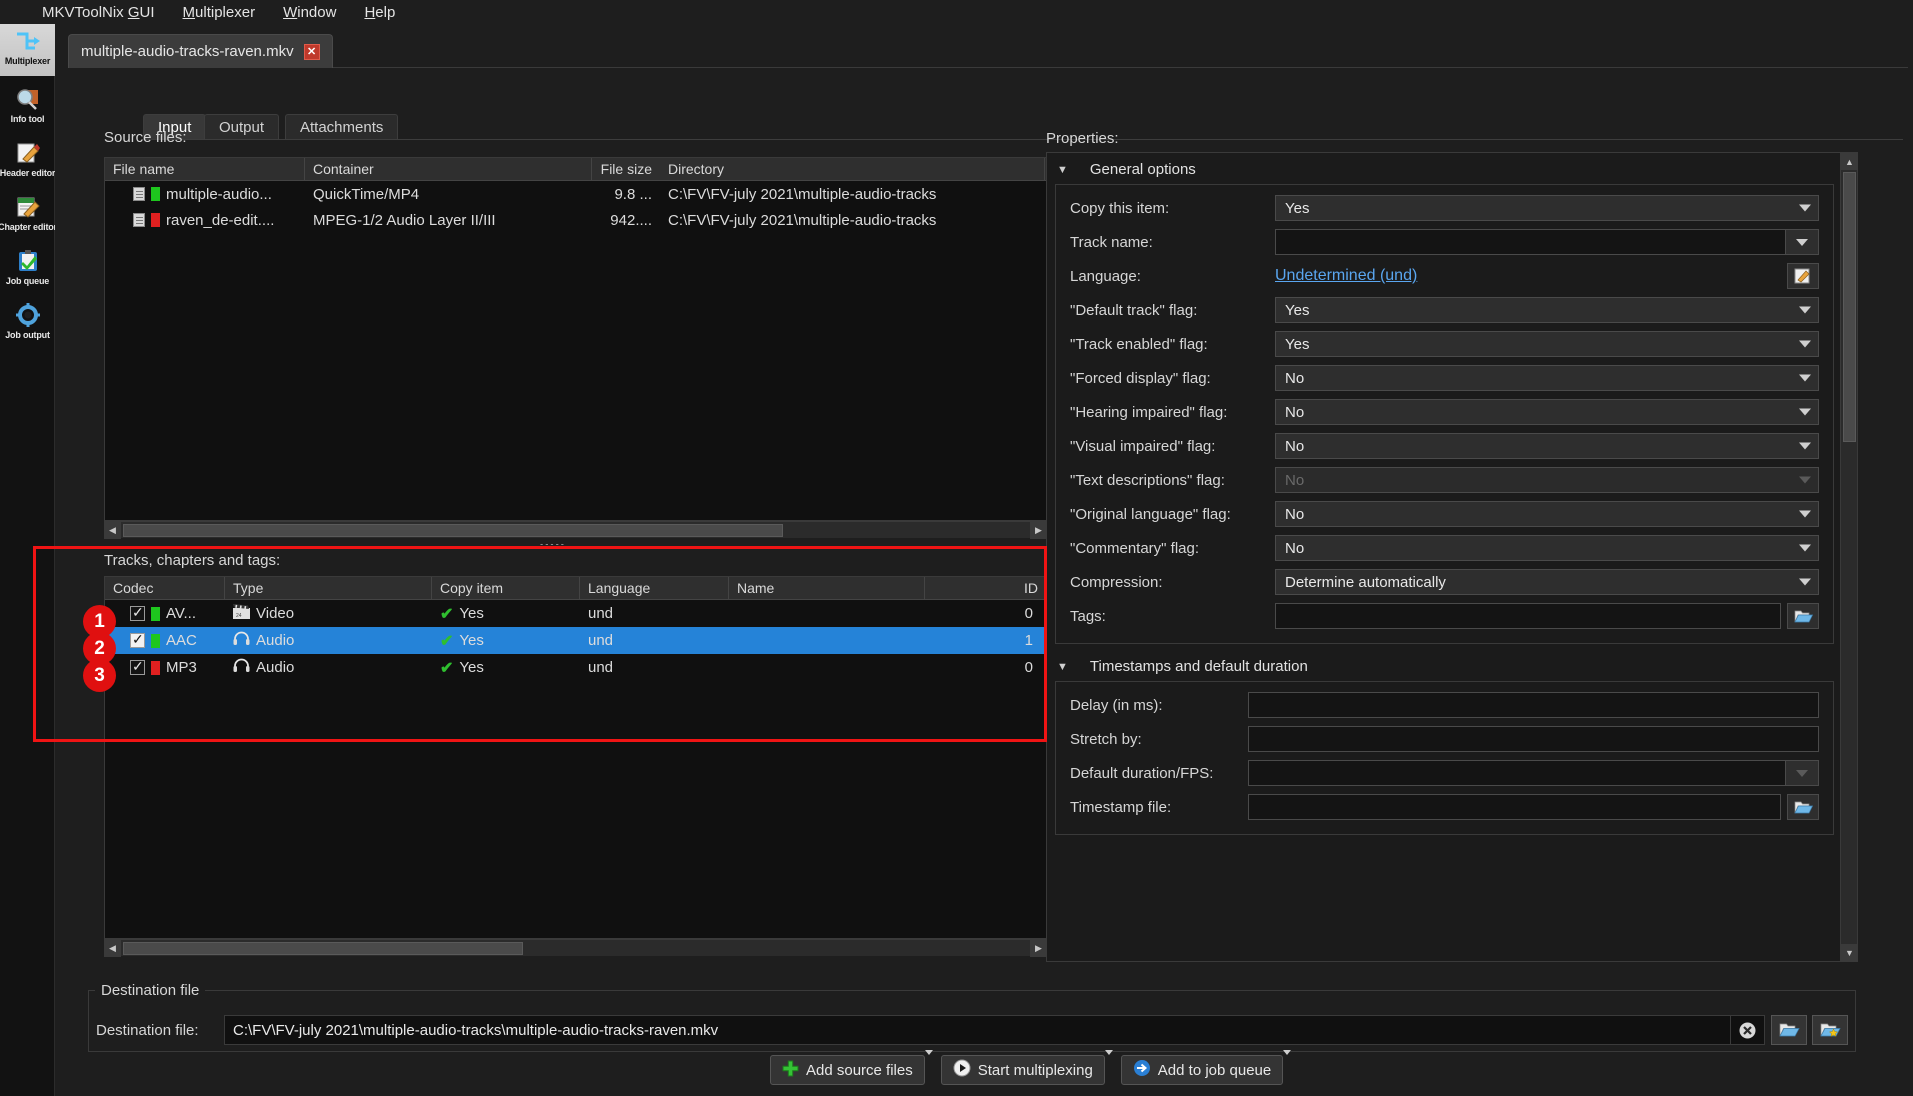 This screenshot has height=1096, width=1913. I want to click on table-row: AV... 24 Video ✔ Yes und 0, so click(575, 613).